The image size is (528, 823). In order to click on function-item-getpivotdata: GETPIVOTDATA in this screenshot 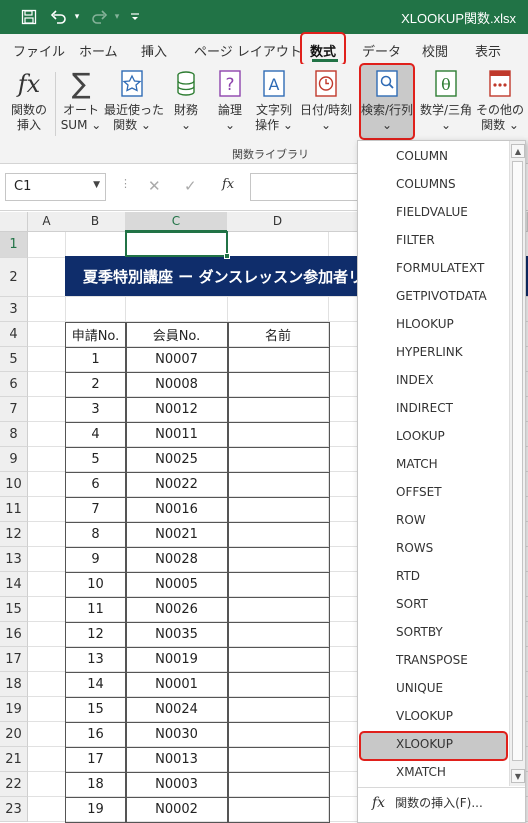, I will do `click(441, 296)`.